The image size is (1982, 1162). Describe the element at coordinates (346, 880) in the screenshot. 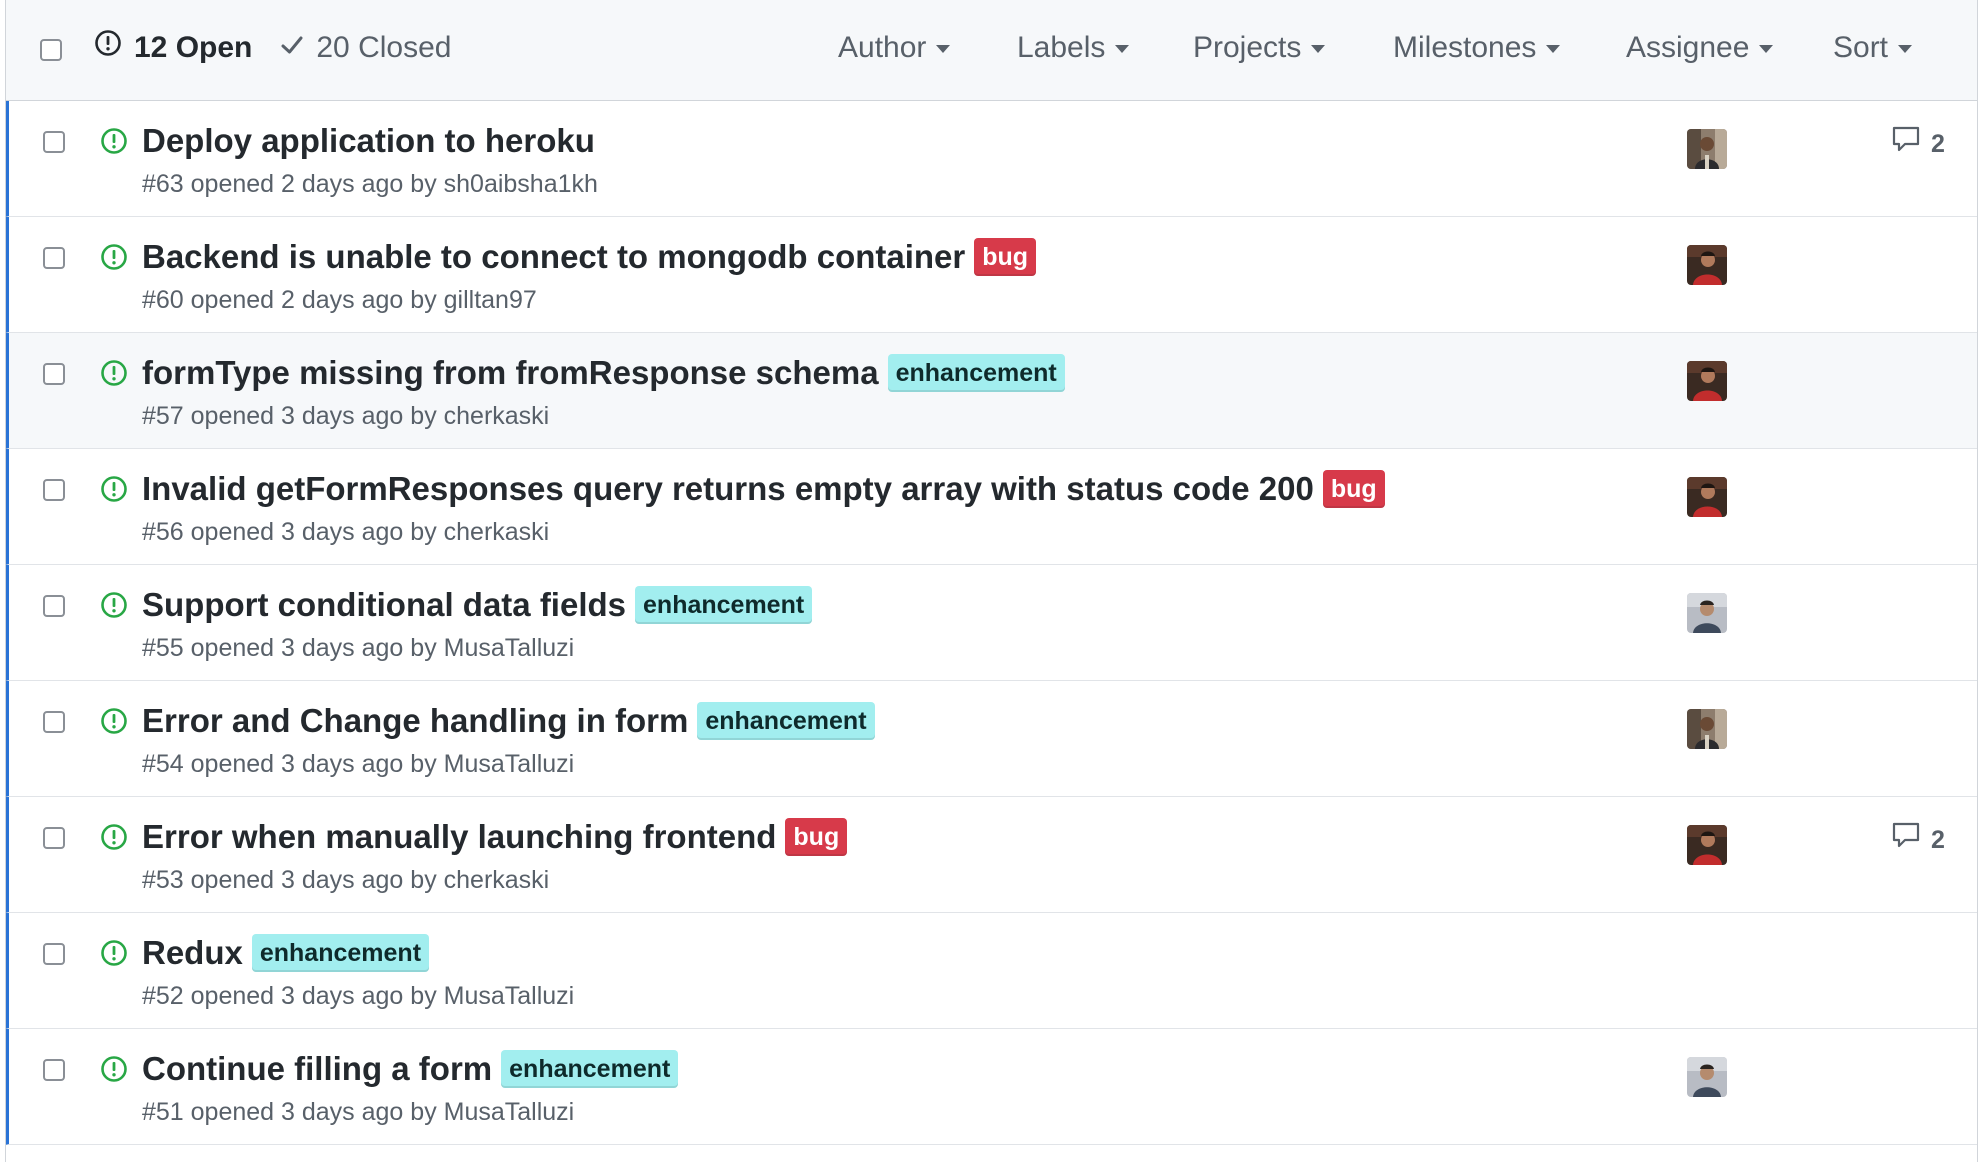

I see `issue-meta: #53 opened 3 days ago by cherkaski` at that location.